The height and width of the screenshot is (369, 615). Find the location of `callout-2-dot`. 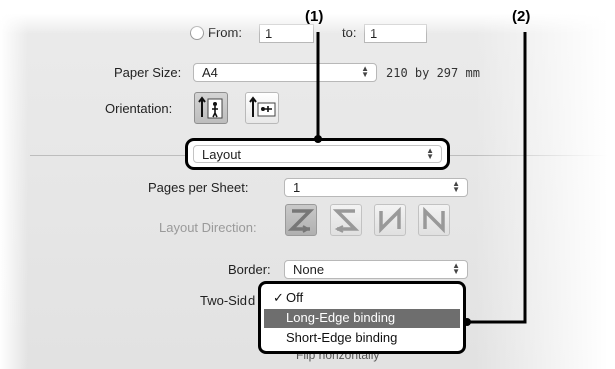

callout-2-dot is located at coordinates (467, 322).